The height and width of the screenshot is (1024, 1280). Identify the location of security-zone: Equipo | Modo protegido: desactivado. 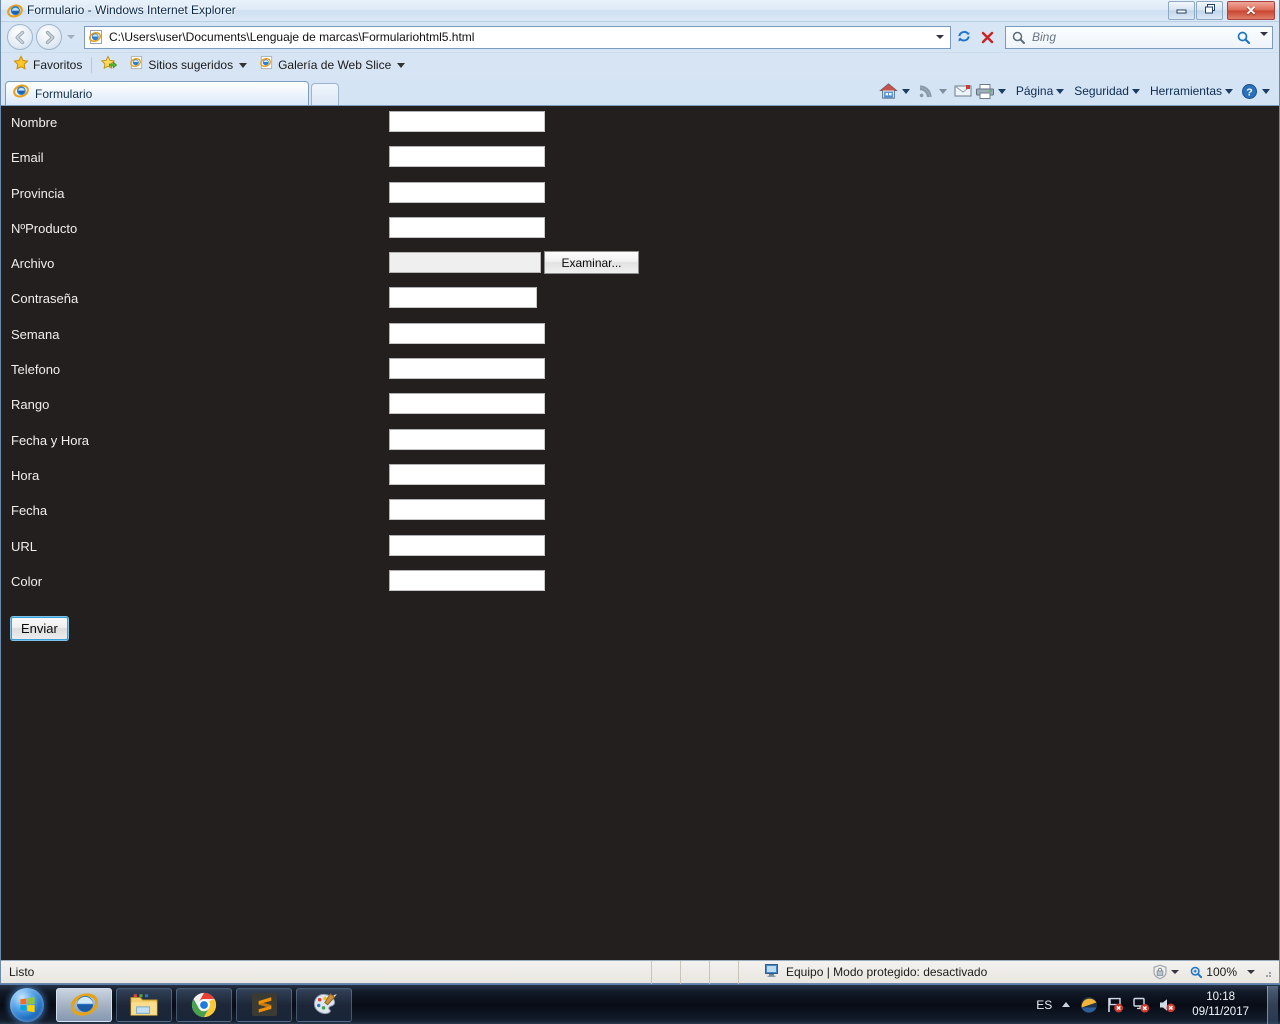
(945, 972).